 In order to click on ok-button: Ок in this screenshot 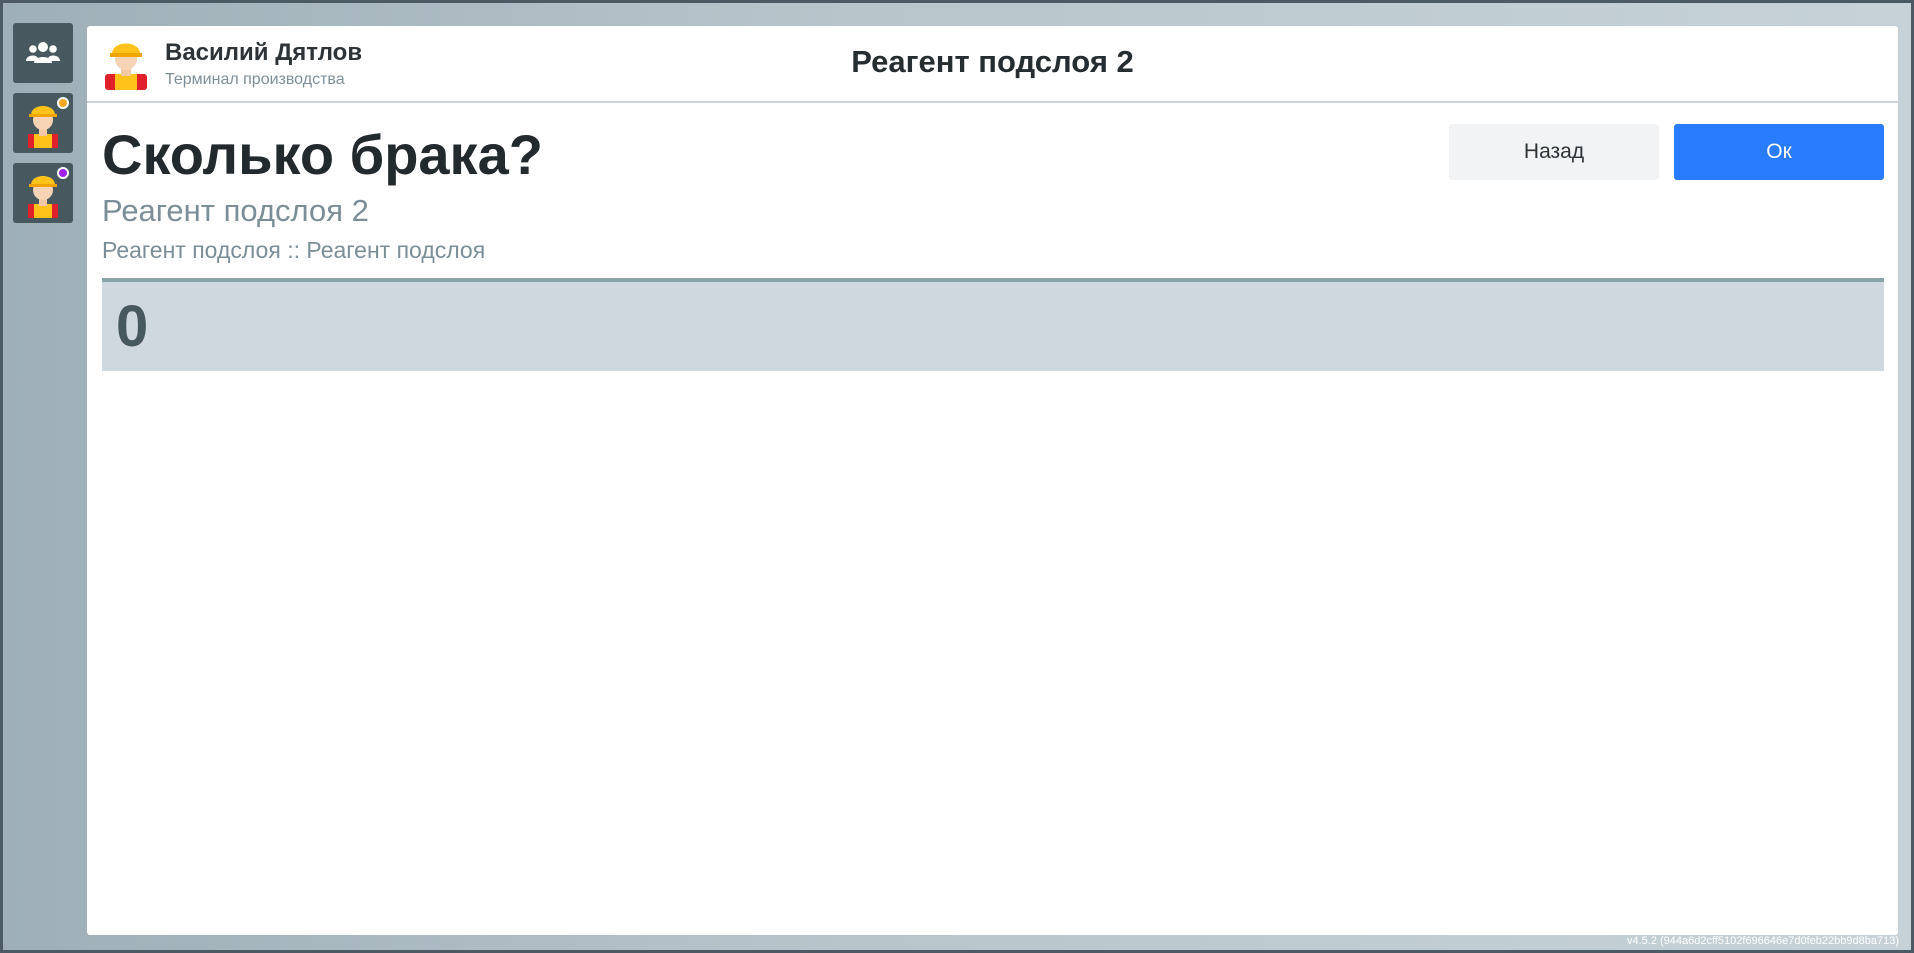, I will do `click(1779, 152)`.